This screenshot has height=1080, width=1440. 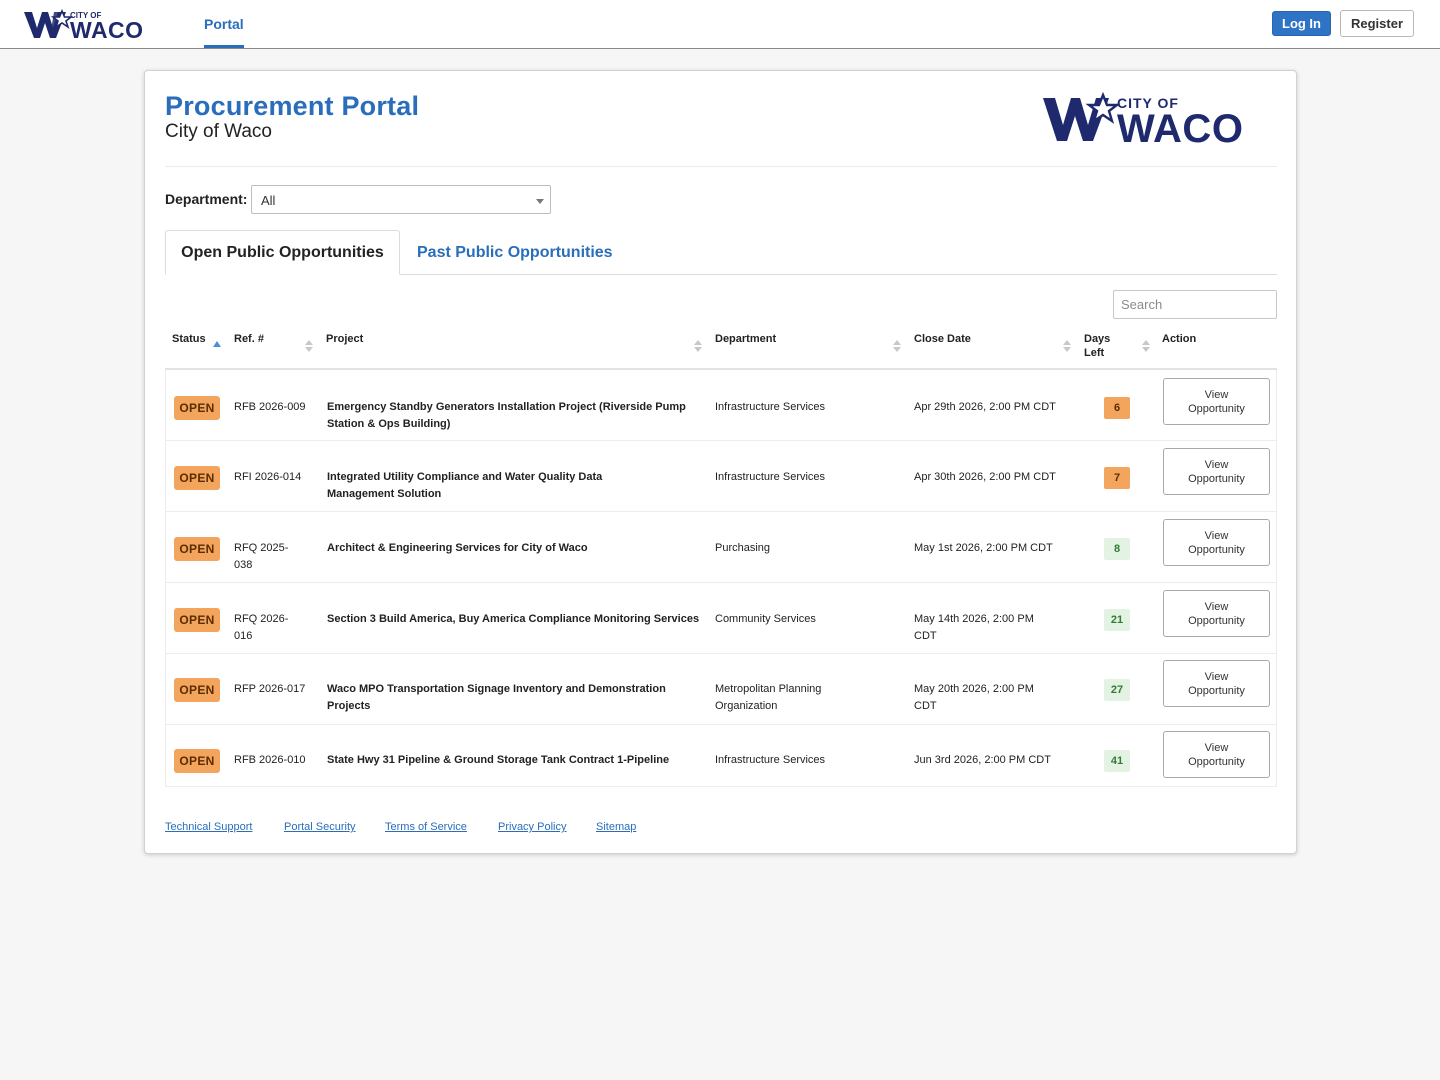 I want to click on close-date: May 1st 2026, 2:00 PM CDT, so click(x=983, y=548).